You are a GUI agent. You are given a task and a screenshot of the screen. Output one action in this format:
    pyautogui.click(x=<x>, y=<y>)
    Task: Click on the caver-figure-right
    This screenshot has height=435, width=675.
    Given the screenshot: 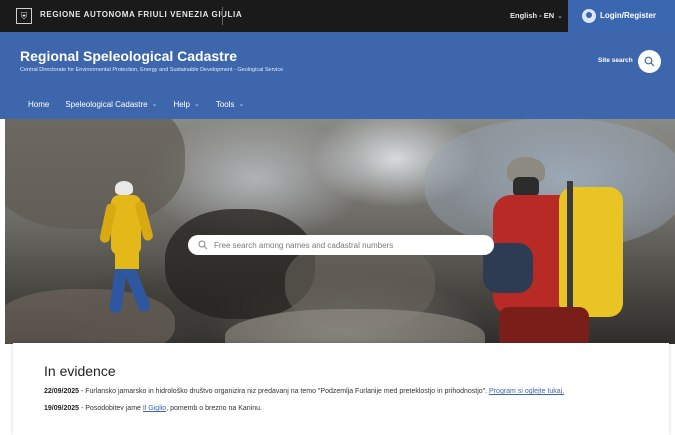 What is the action you would take?
    pyautogui.click(x=574, y=250)
    